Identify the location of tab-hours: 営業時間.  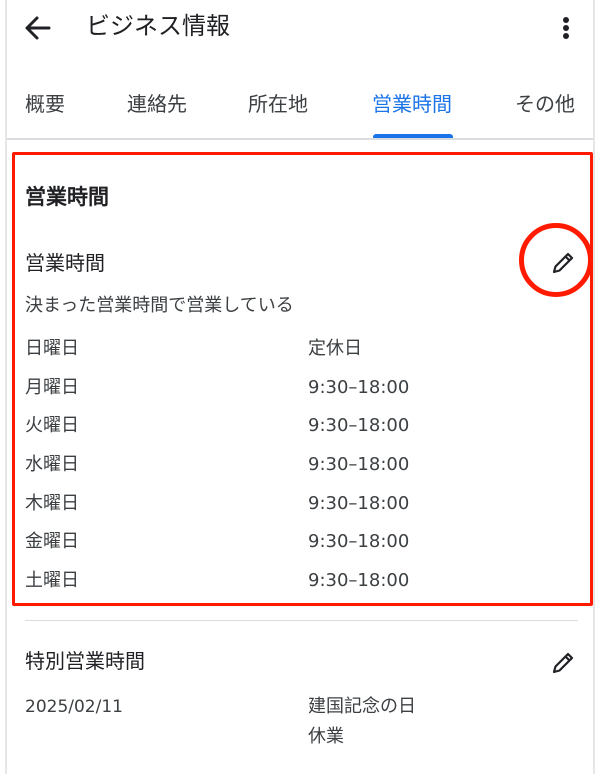
(412, 104).